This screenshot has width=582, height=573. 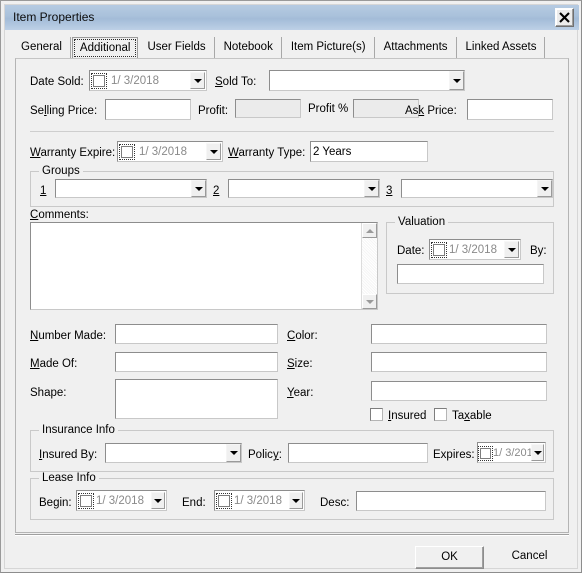 I want to click on warranty-expire-dropdown-button, so click(x=213, y=151).